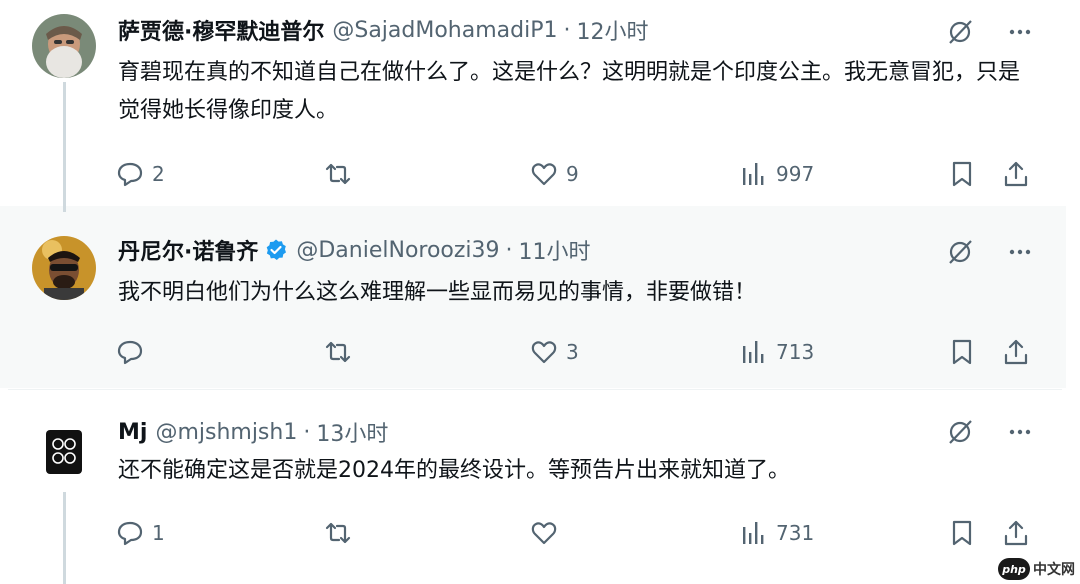 Image resolution: width=1080 pixels, height=584 pixels. I want to click on tweet-text: 我不明白他们为什么这么难理解一些显而易见的事情，非要做错！, so click(437, 292).